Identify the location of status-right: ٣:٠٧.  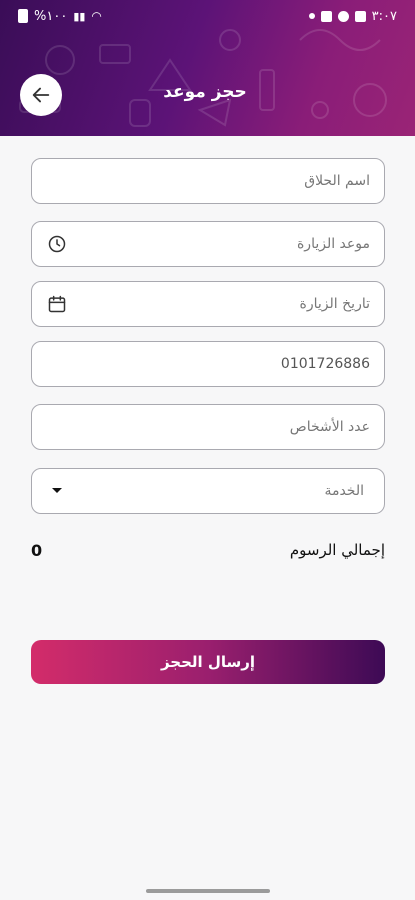
(352, 16).